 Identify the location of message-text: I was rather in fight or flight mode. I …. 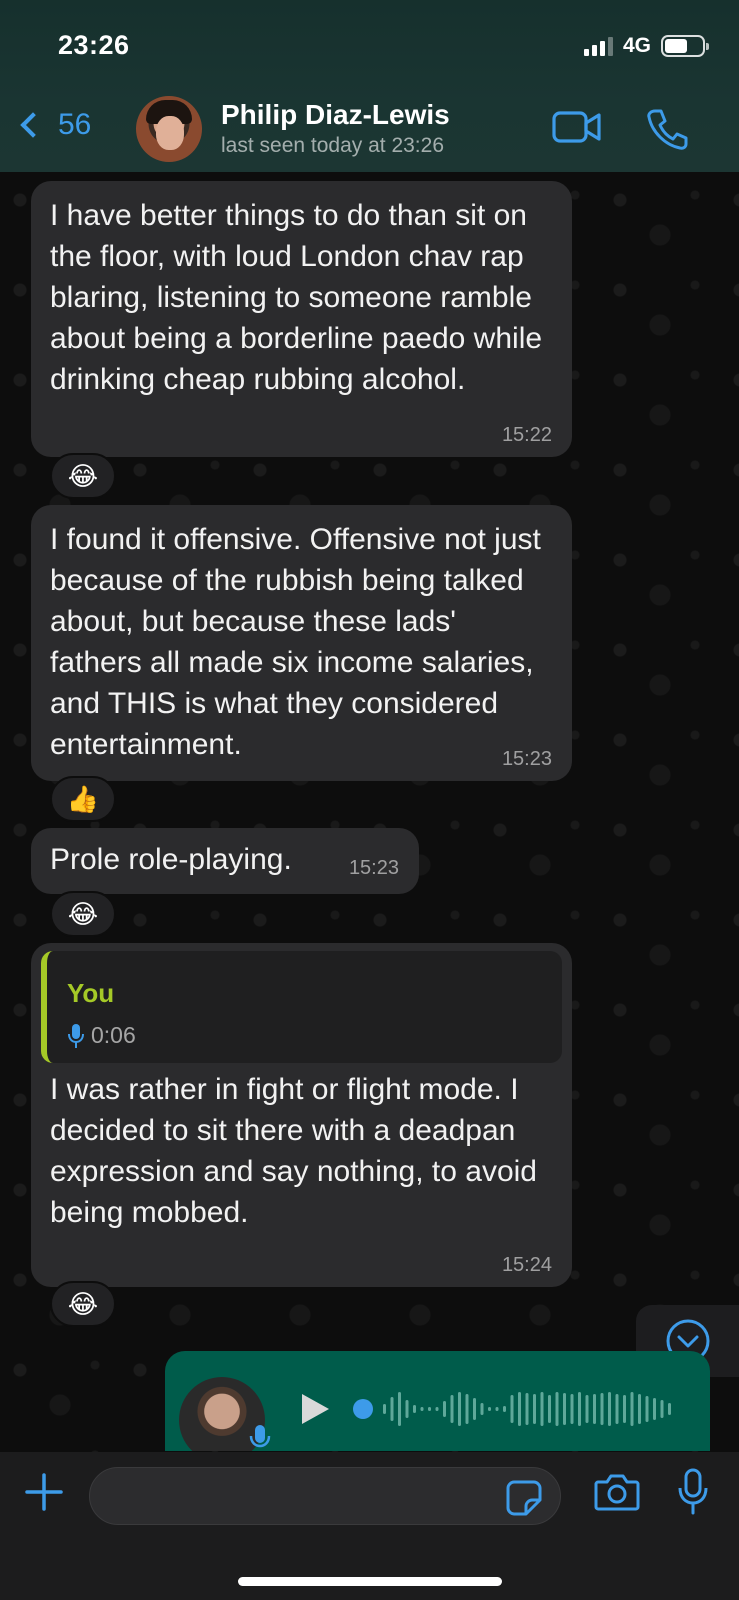
(293, 1151).